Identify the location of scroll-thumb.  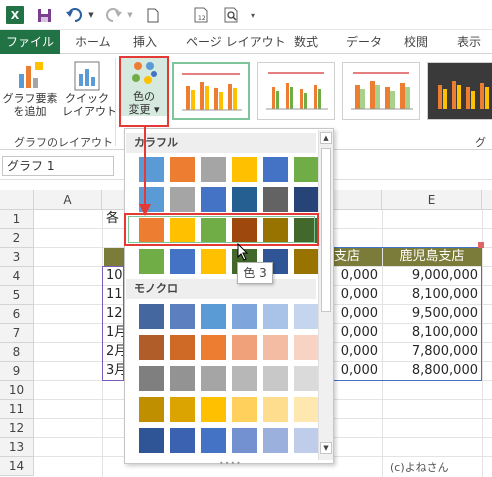
(326, 230).